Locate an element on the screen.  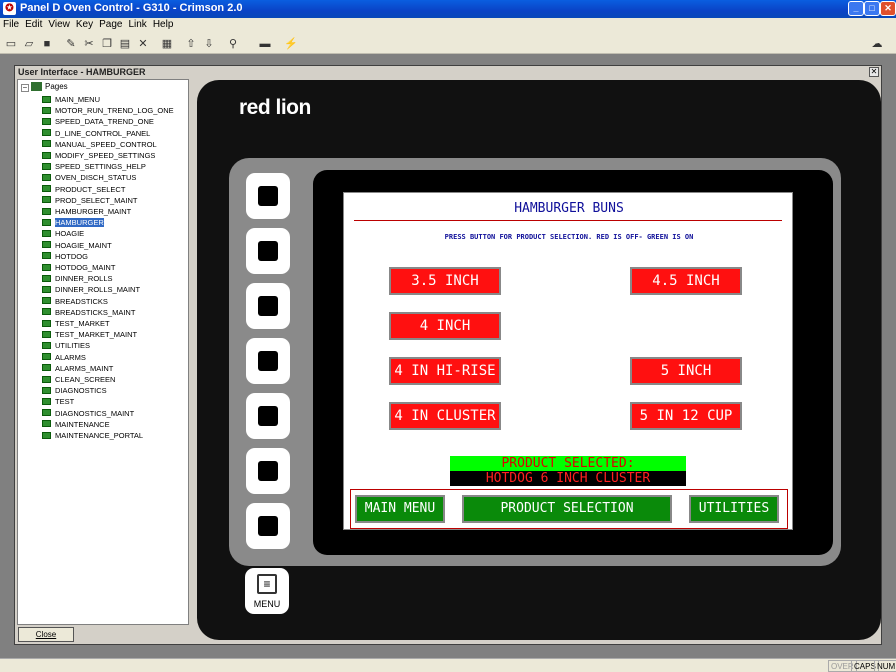
tree-item: MOTOR_RUN_TREND_LOG_ONE is located at coordinates (108, 110).